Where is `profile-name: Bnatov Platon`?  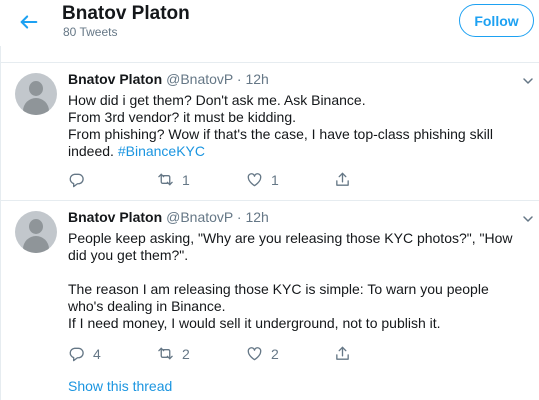 profile-name: Bnatov Platon is located at coordinates (126, 13).